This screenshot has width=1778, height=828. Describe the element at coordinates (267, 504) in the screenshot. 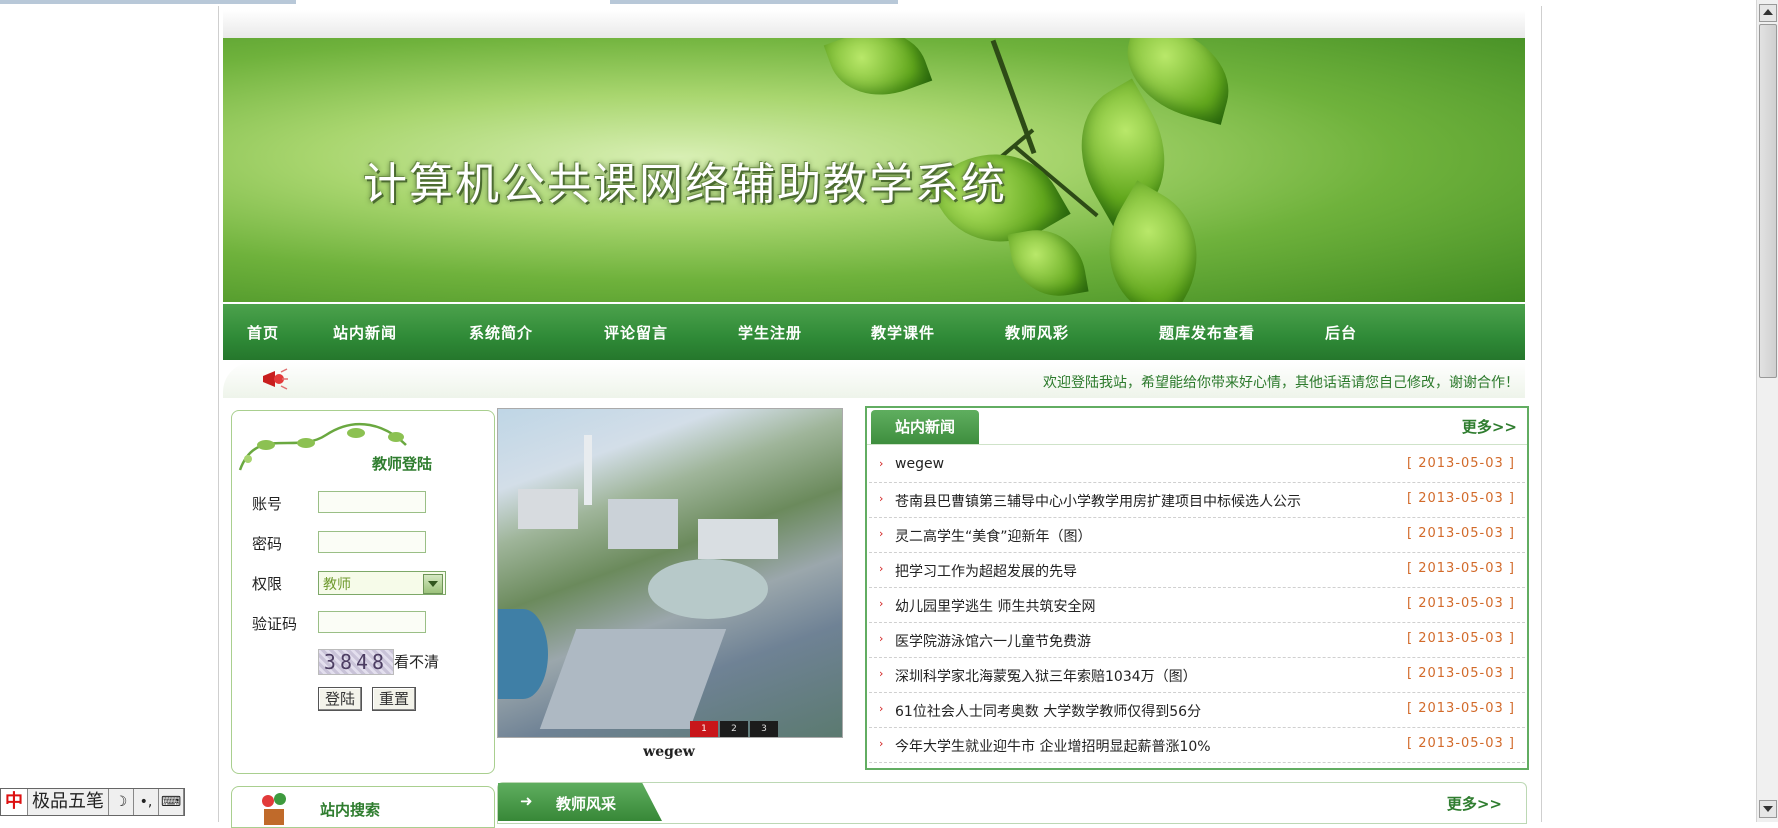

I see `account-label: 账号` at that location.